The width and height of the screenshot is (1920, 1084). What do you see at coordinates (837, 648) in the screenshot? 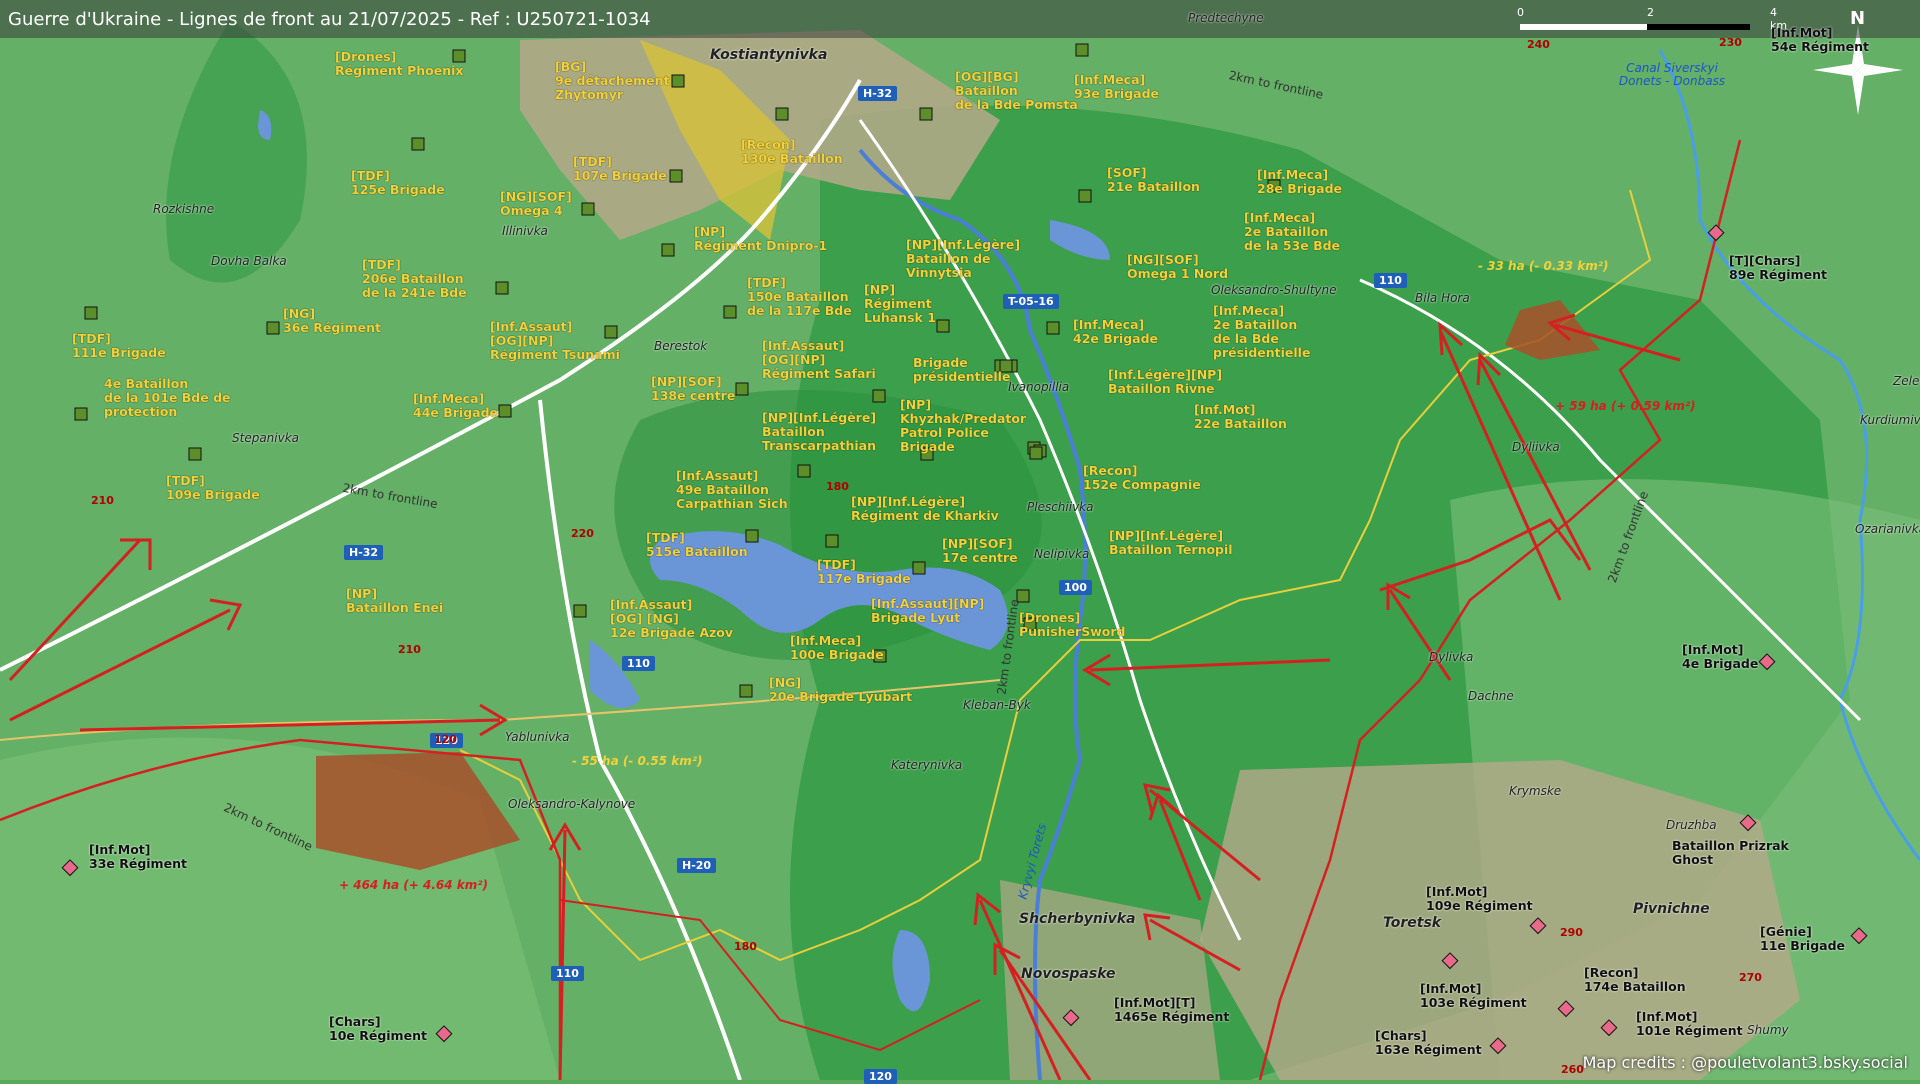
I see `ua-unit-label: [Inf.Meca]100e Brigade` at bounding box center [837, 648].